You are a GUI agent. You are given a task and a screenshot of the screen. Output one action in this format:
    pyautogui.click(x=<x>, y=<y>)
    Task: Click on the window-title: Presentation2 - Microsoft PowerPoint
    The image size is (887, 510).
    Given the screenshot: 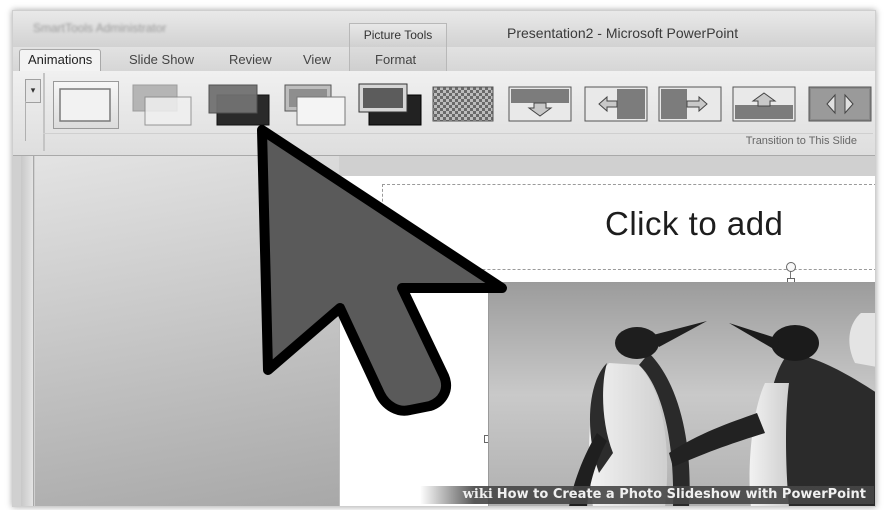 What is the action you would take?
    pyautogui.click(x=623, y=33)
    